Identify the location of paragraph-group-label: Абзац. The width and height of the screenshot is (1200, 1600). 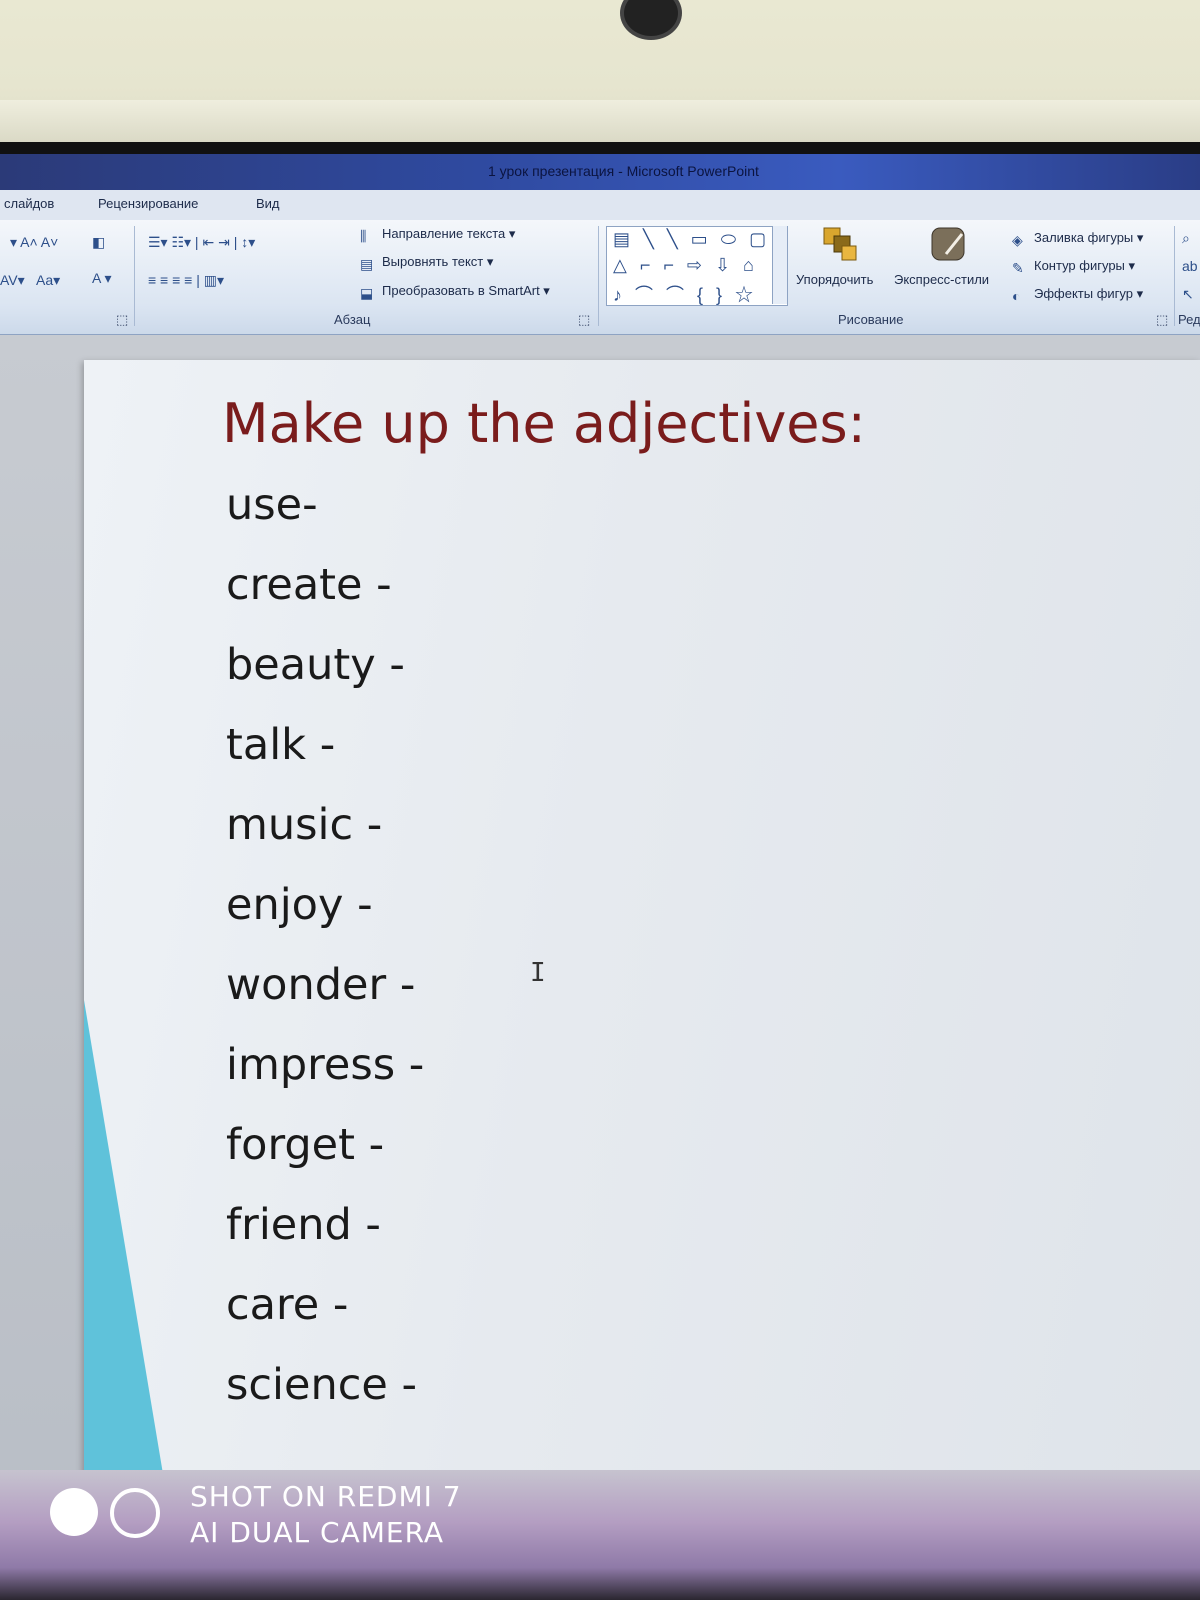
(352, 319).